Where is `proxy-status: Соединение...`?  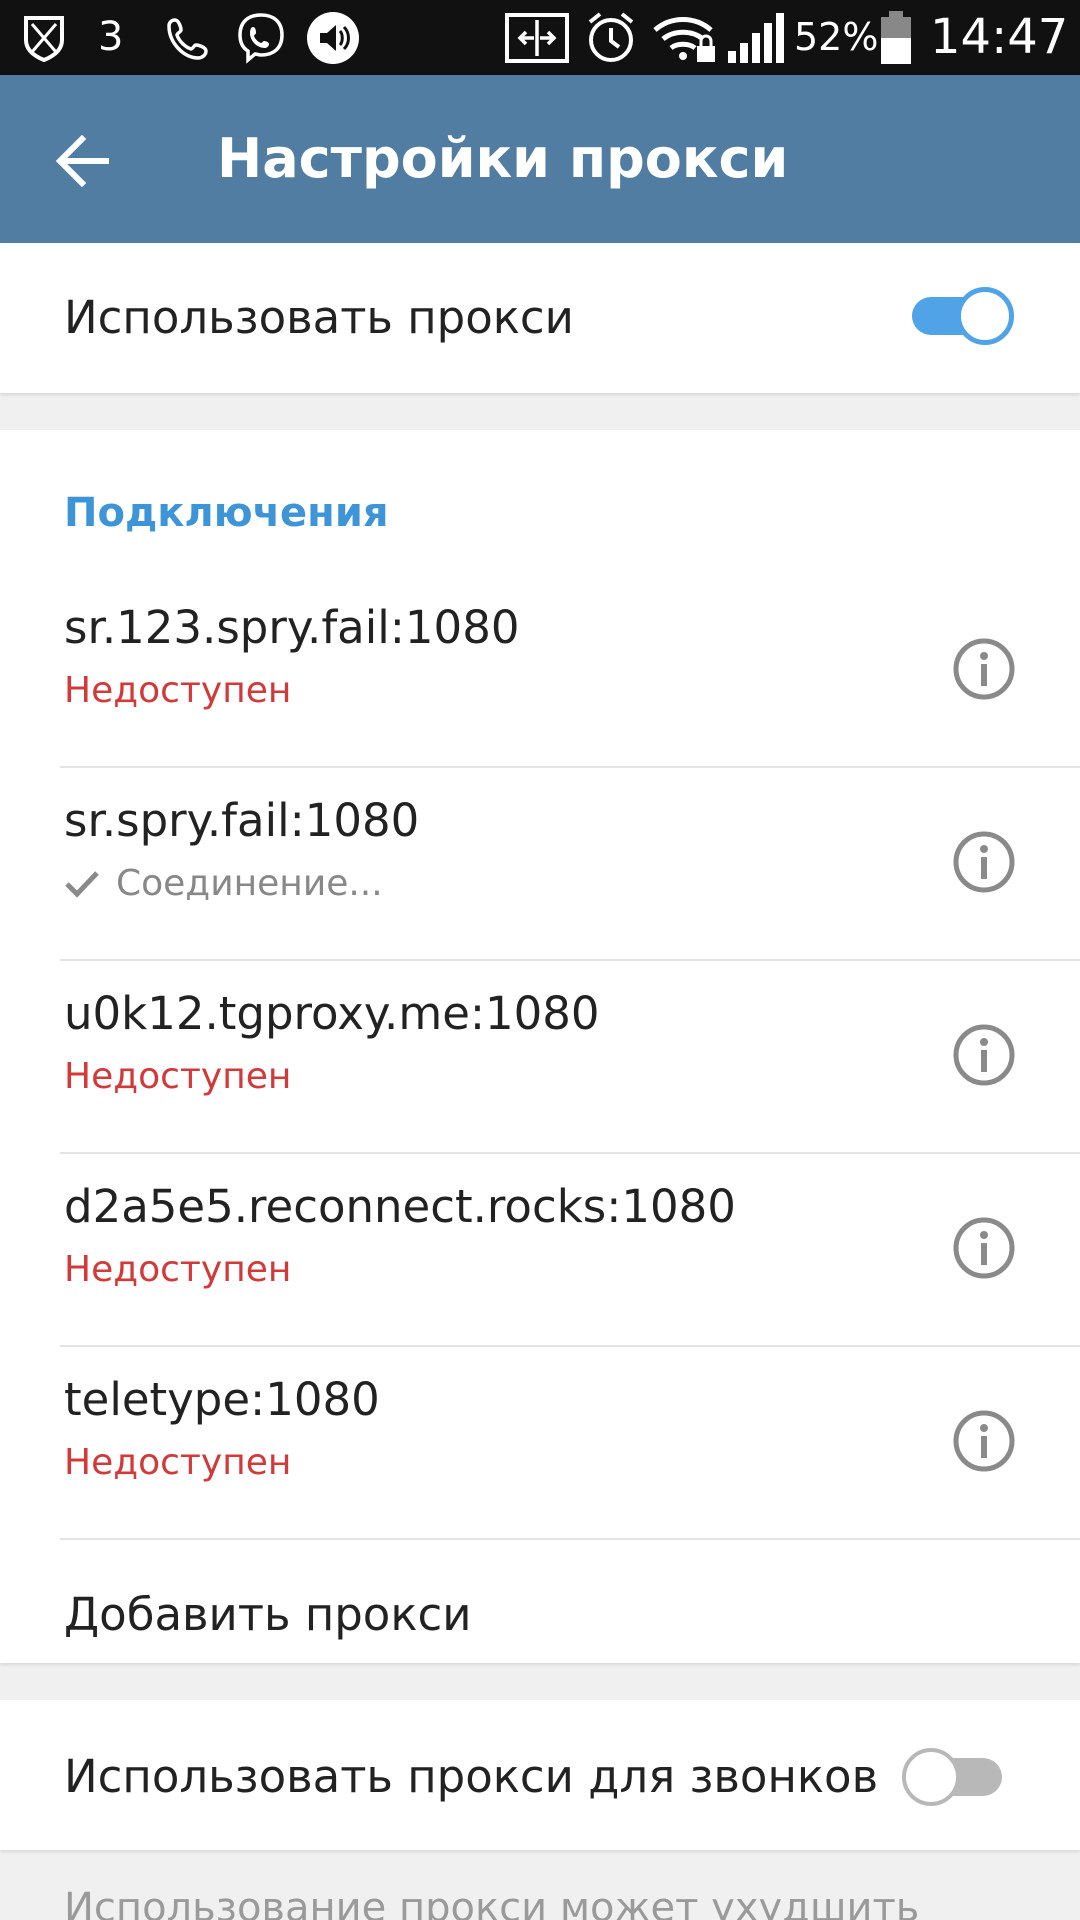 proxy-status: Соединение... is located at coordinates (249, 883).